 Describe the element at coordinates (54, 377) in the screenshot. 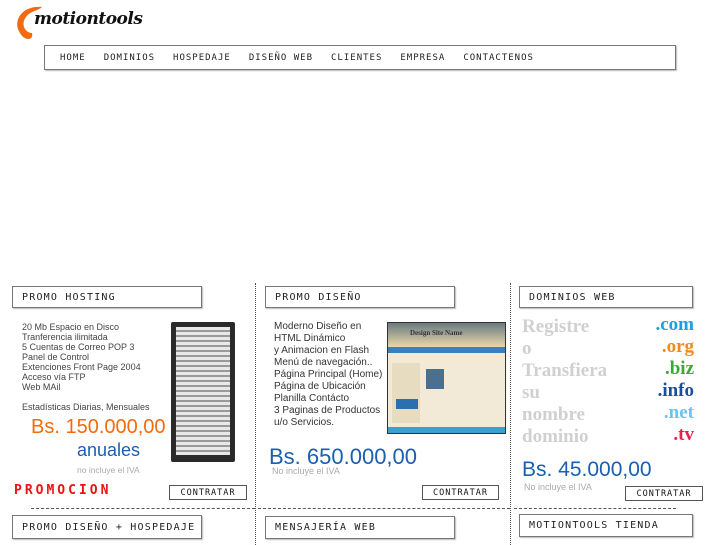

I see `feature: Acceso vía FTP` at that location.